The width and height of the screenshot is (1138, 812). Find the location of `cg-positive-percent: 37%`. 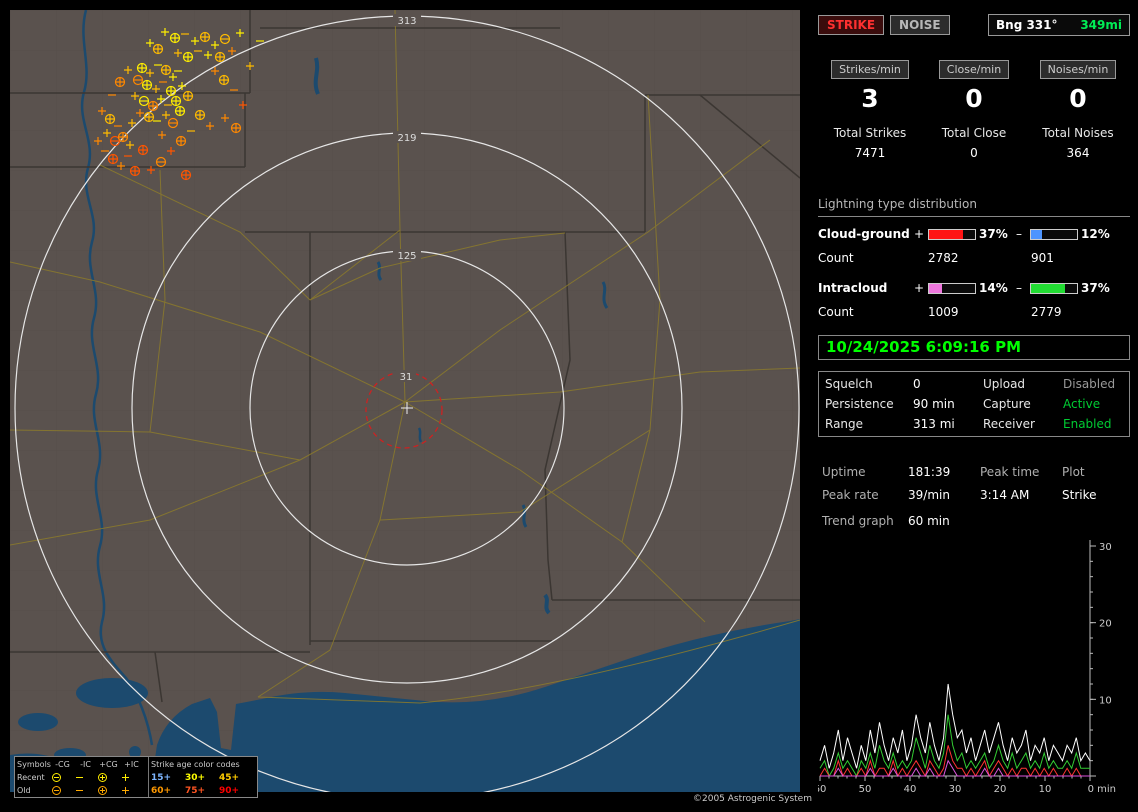

cg-positive-percent: 37% is located at coordinates (993, 234).